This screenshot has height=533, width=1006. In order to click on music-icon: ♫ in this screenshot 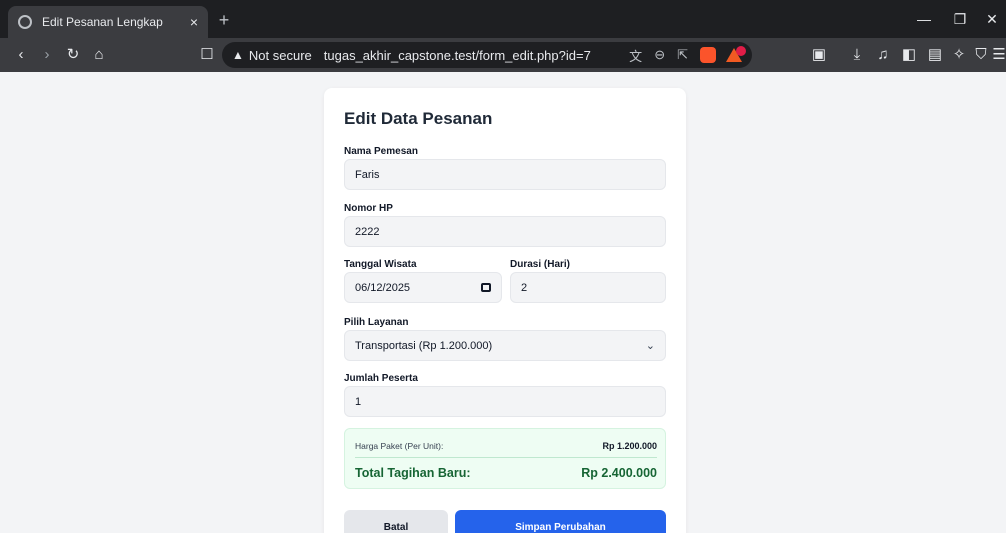, I will do `click(883, 55)`.